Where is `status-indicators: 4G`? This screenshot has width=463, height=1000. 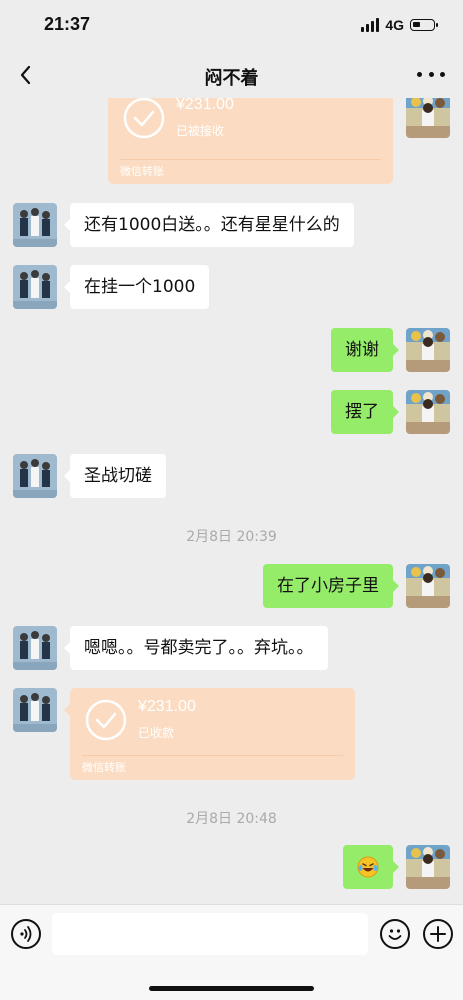
status-indicators: 4G is located at coordinates (399, 25).